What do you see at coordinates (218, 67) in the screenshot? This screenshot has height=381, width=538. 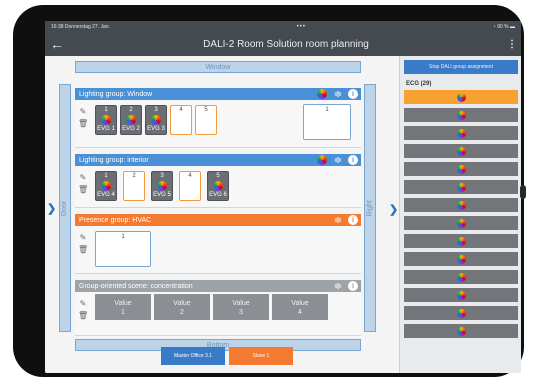 I see `wall-window: Window` at bounding box center [218, 67].